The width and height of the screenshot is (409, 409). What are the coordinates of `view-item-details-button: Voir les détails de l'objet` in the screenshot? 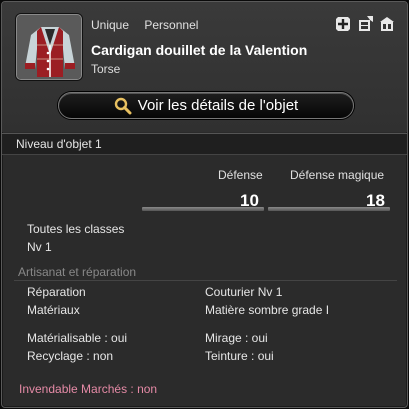 It's located at (206, 105).